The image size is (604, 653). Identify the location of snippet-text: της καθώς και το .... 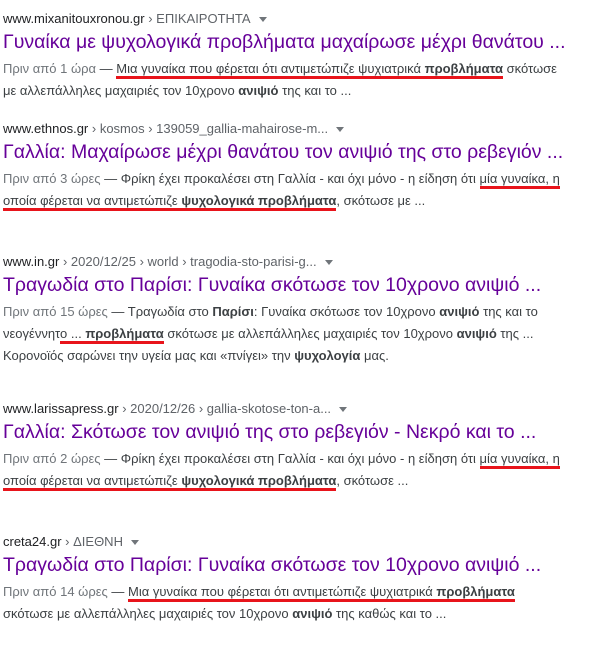
(389, 613).